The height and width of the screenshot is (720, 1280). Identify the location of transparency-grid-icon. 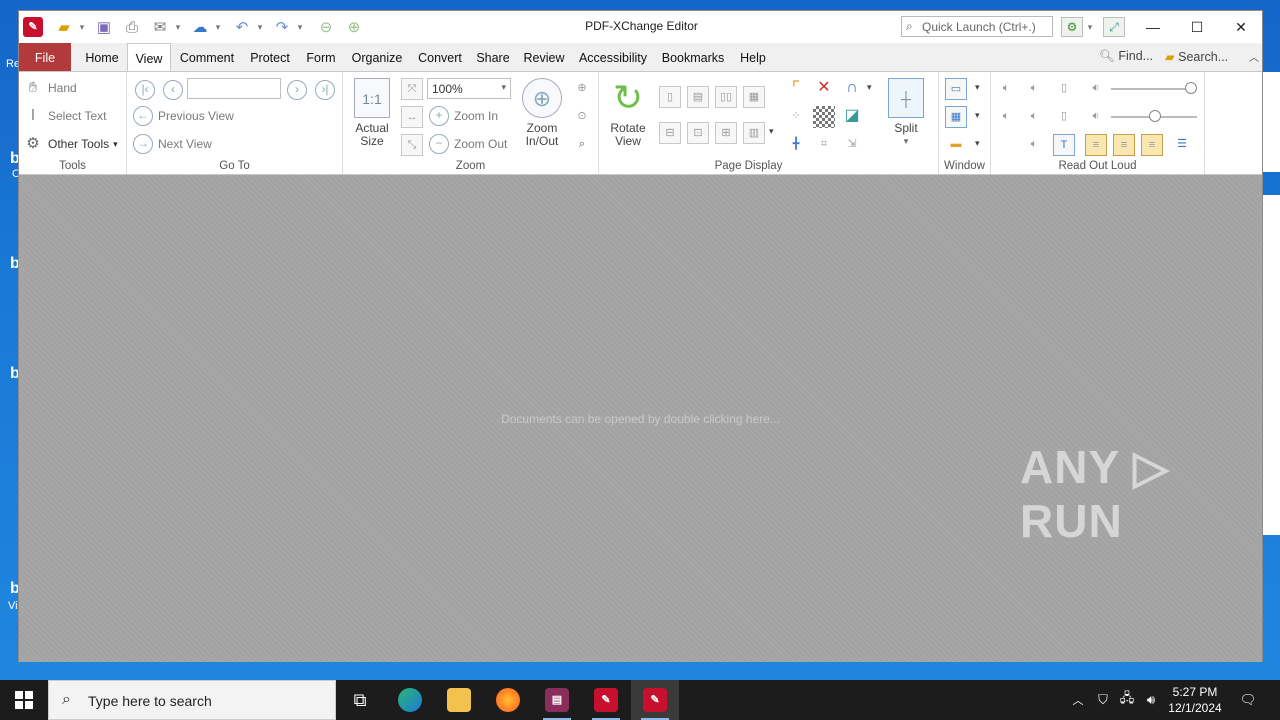
(824, 117).